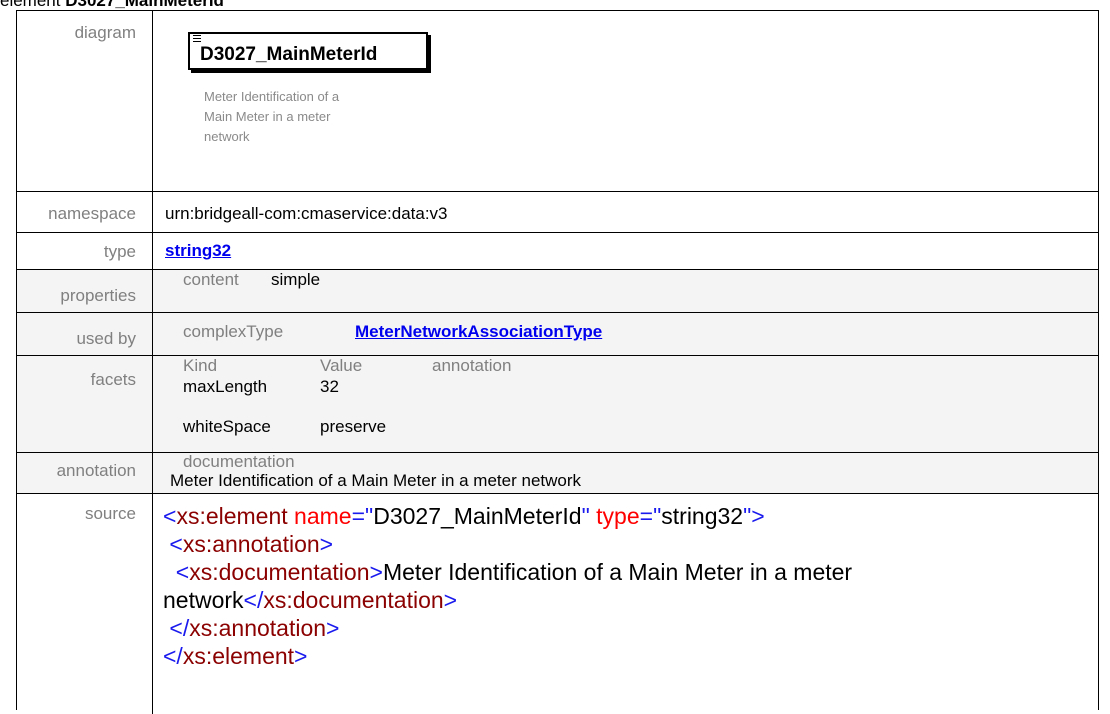  I want to click on heading-element-name: D3027_MainMeterId, so click(144, 5).